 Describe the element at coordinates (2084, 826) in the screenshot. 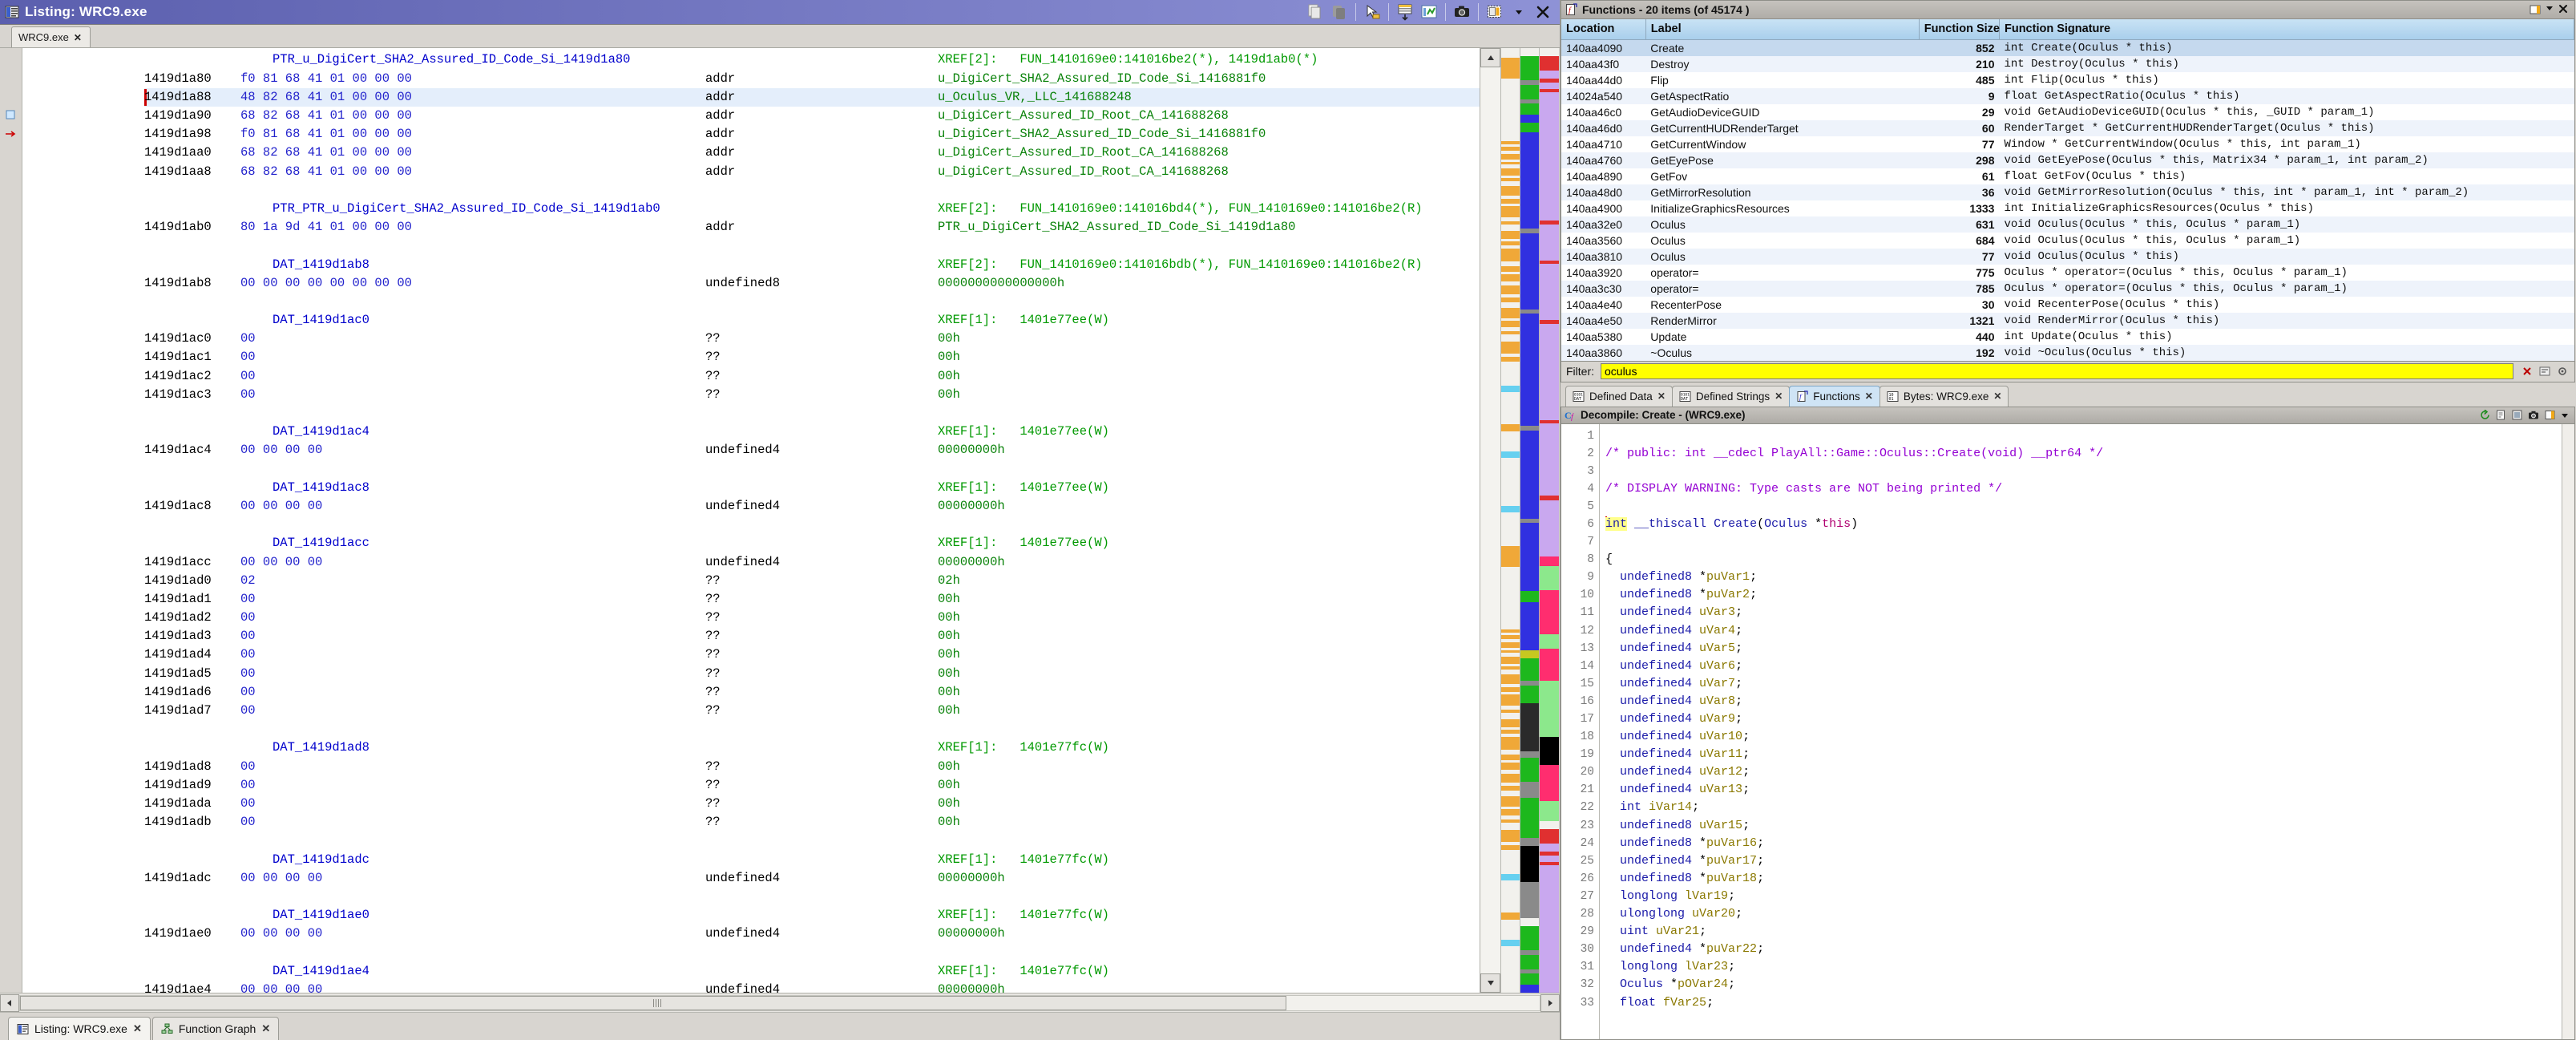

I see `decompiler-line: undefined8 uVar15;` at that location.